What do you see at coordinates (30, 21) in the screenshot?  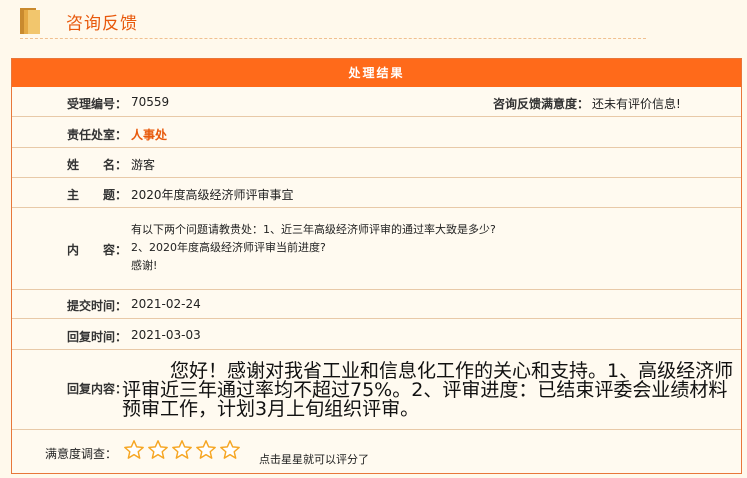 I see `folder-icon` at bounding box center [30, 21].